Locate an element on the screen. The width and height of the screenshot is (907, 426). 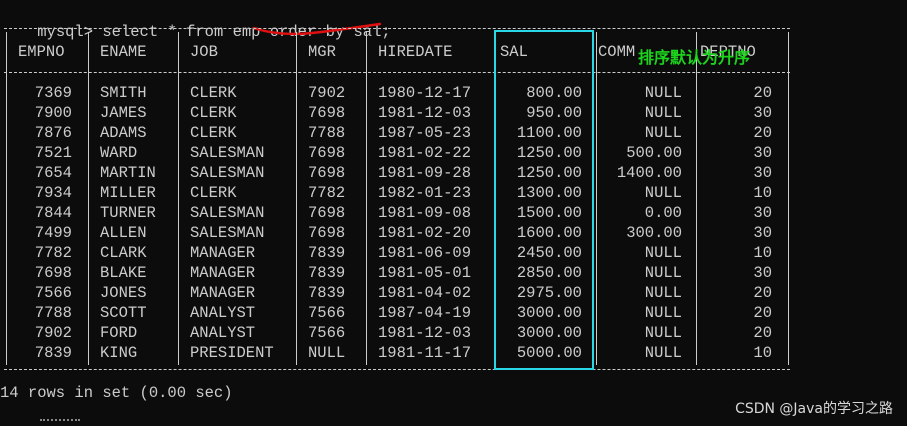
table-cell-ename: MARTIN is located at coordinates (128, 173).